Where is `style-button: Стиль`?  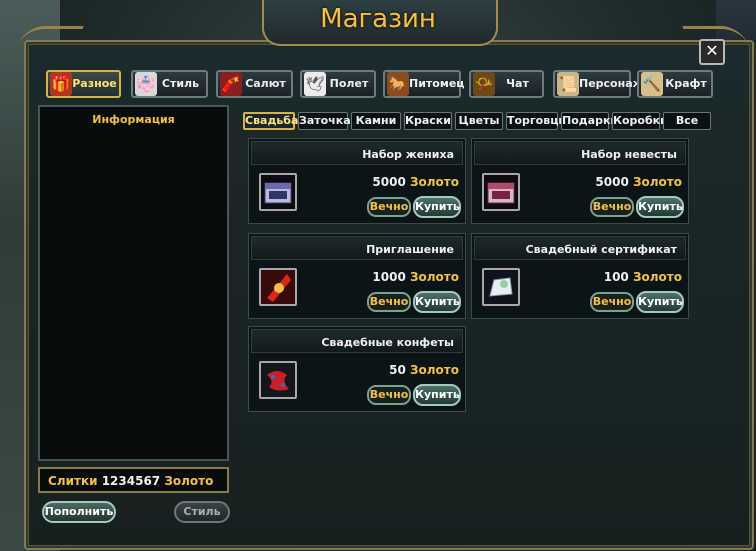
style-button: Стиль is located at coordinates (202, 512).